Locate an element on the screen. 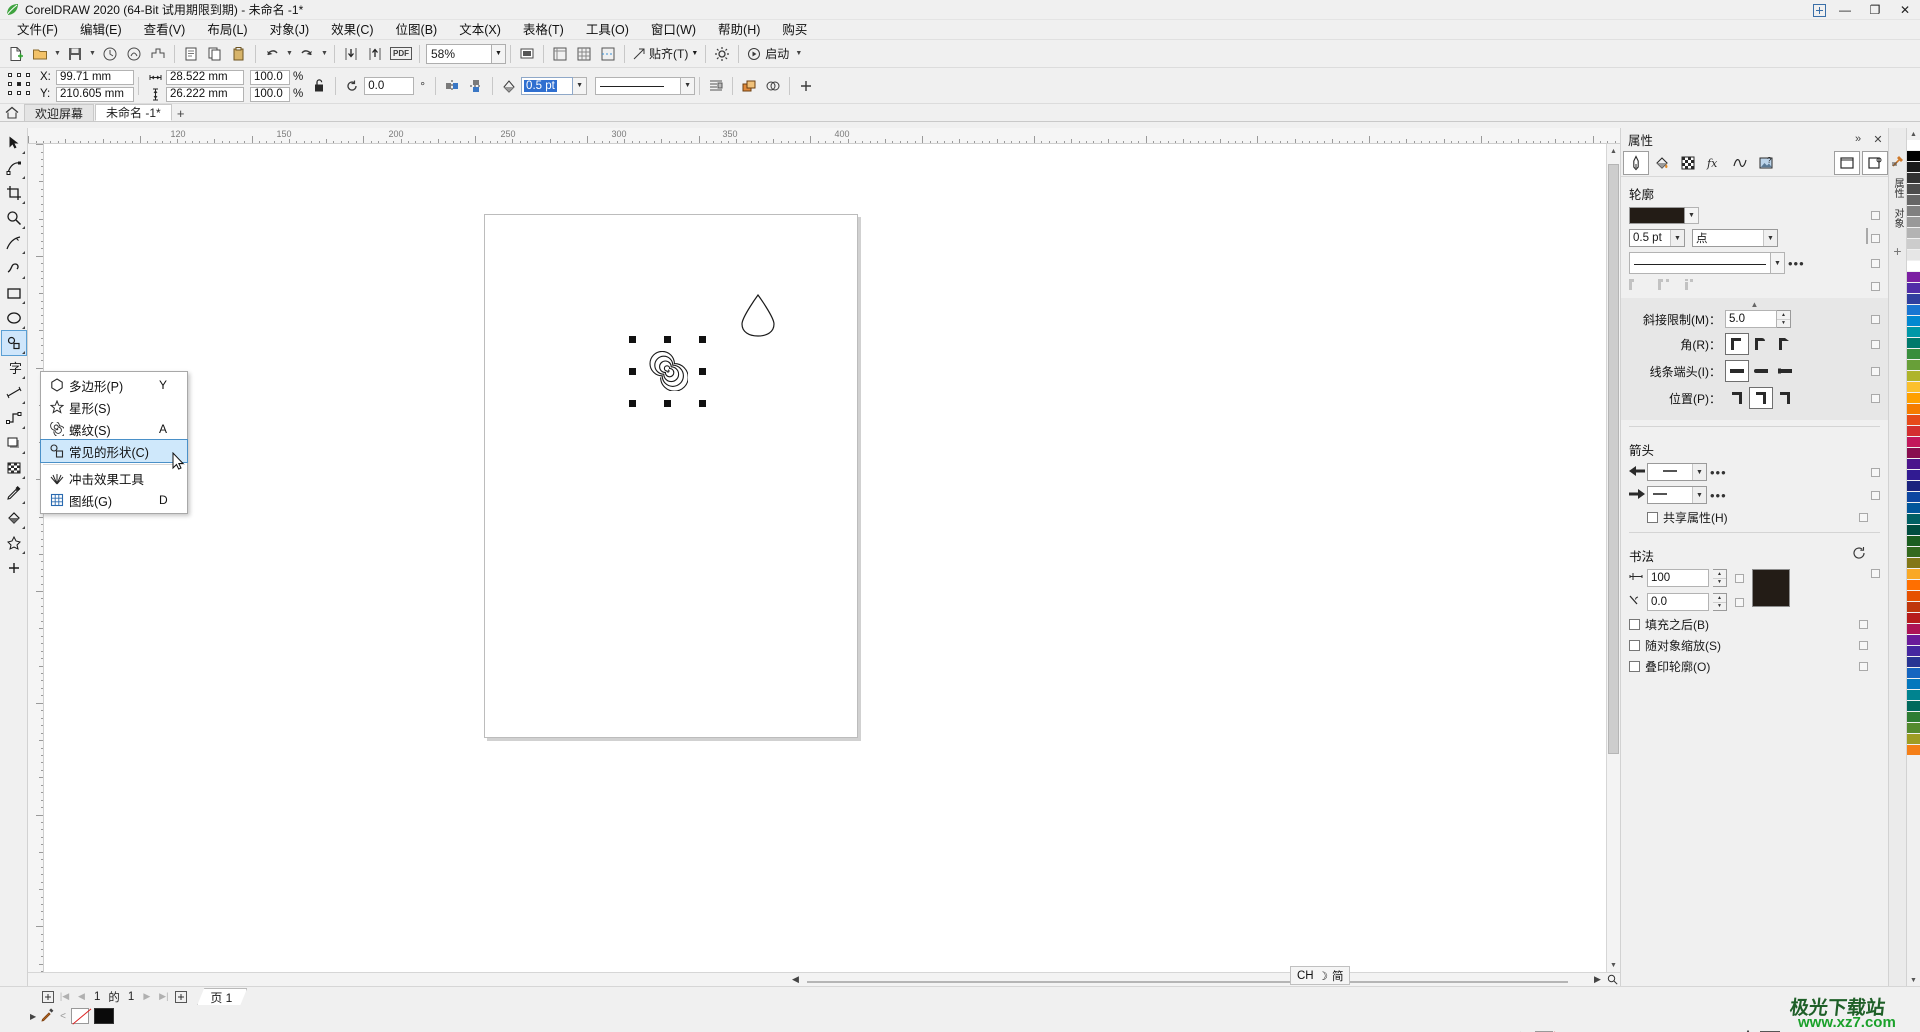 Image resolution: width=1920 pixels, height=1032 pixels. stretch-lock is located at coordinates (1739, 578).